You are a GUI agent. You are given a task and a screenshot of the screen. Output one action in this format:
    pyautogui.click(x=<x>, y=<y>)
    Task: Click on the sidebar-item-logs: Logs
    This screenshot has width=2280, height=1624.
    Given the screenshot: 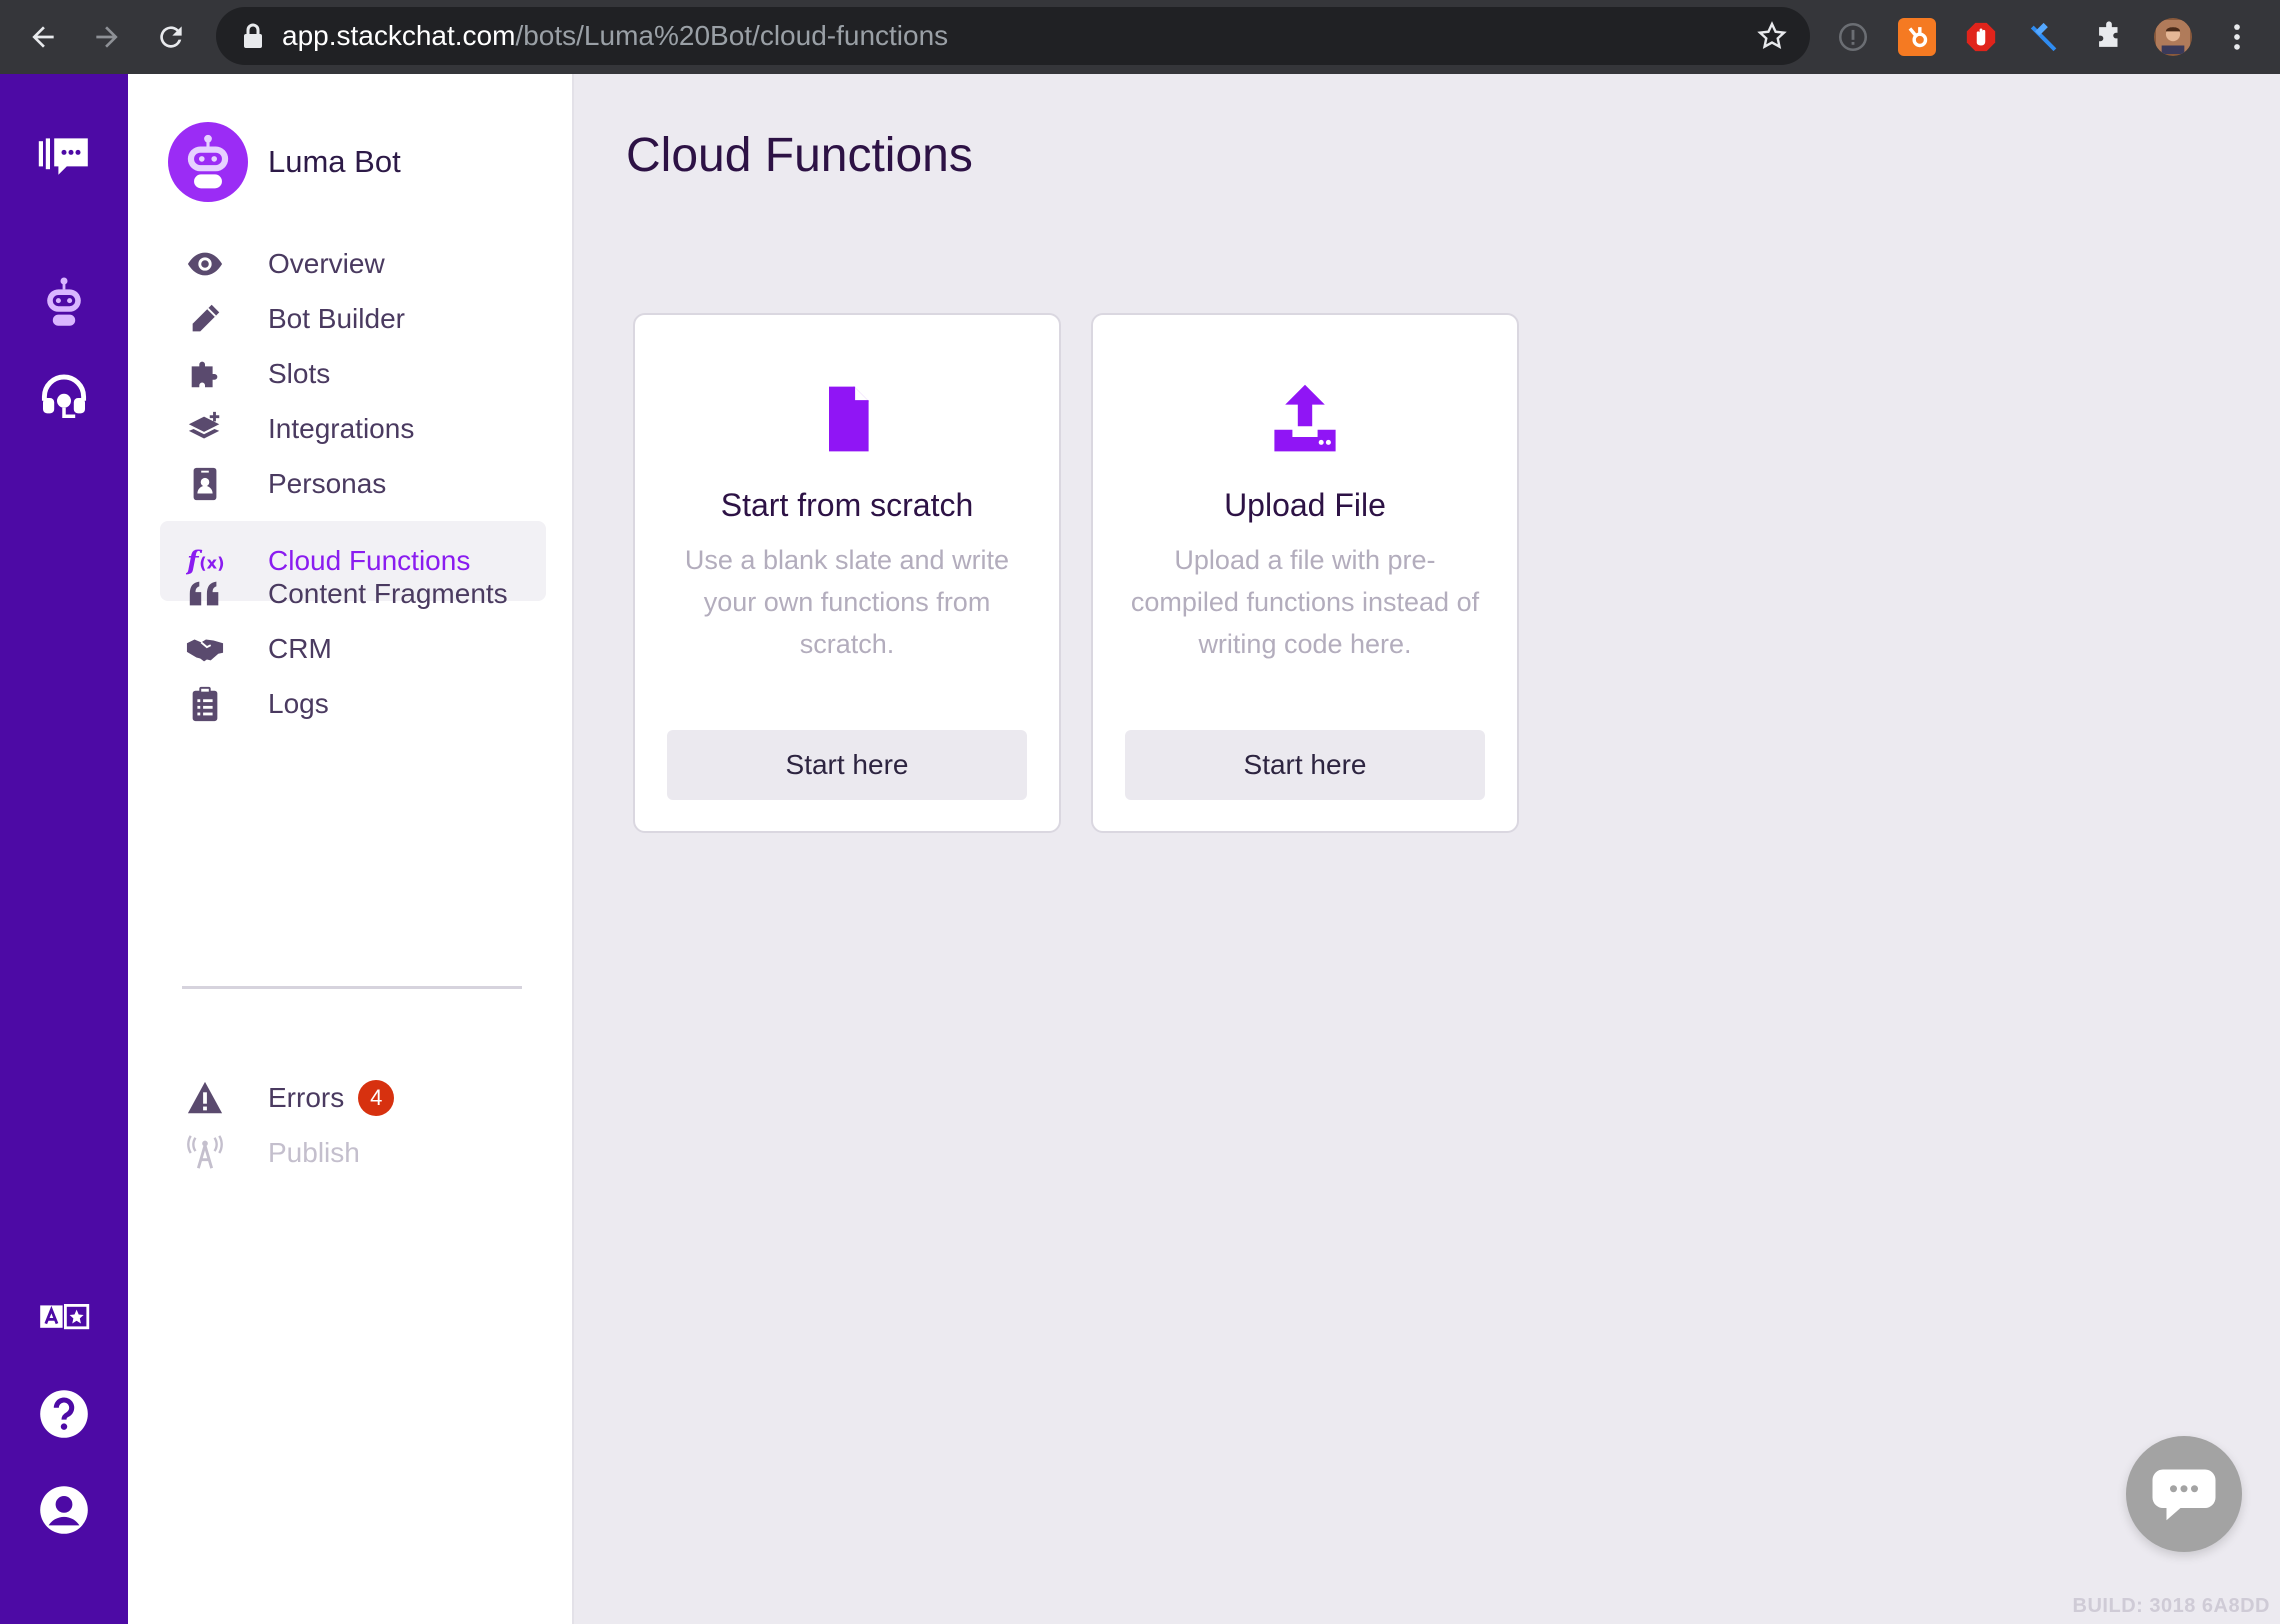 What is the action you would take?
    pyautogui.click(x=353, y=704)
    